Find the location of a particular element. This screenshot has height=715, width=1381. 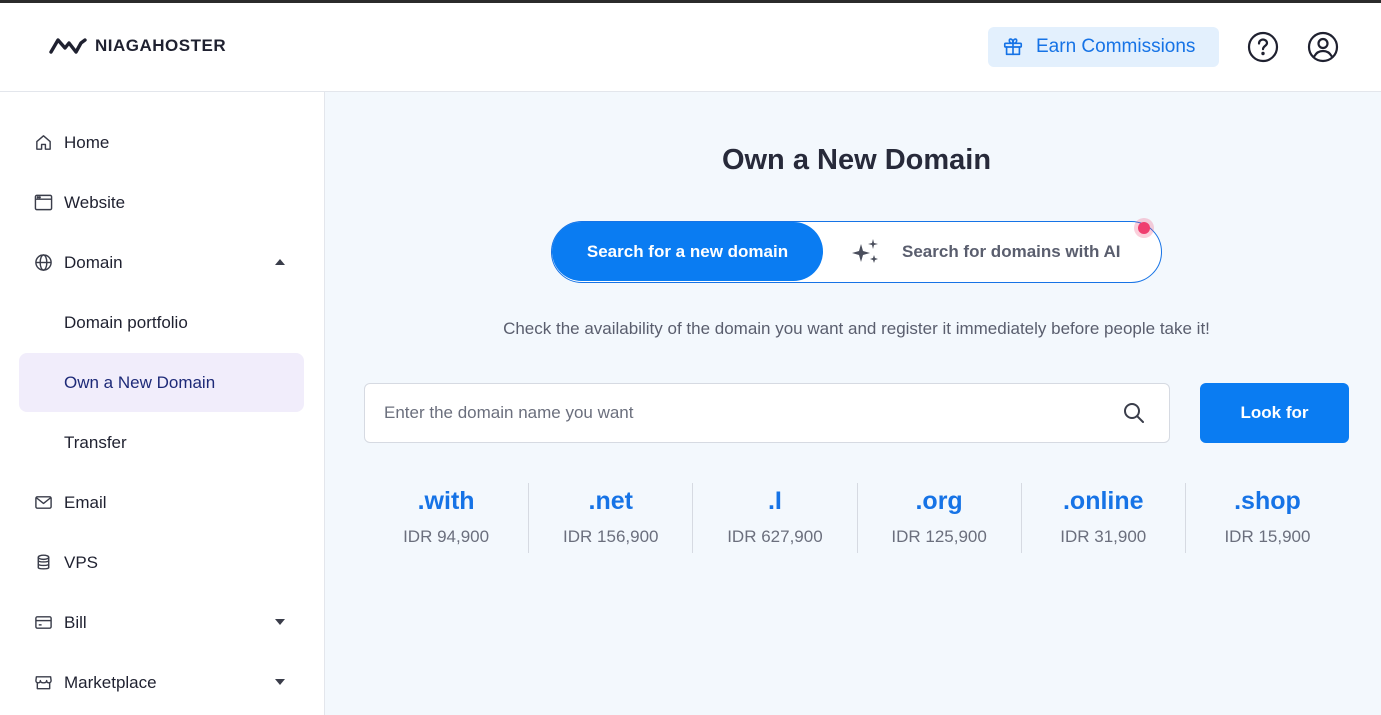

gift-icon is located at coordinates (1013, 47).